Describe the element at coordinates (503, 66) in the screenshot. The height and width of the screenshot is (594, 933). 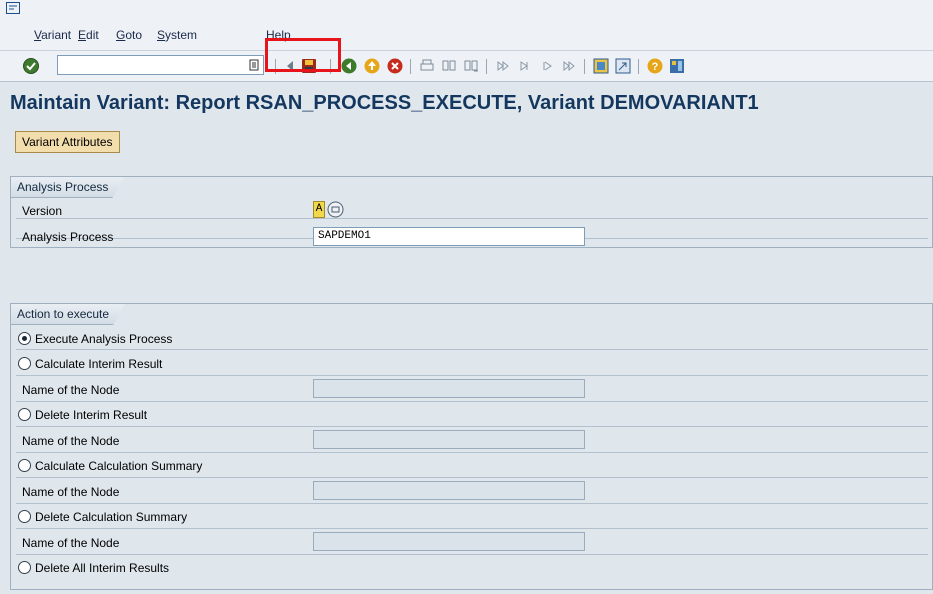
I see `first-page-icon` at that location.